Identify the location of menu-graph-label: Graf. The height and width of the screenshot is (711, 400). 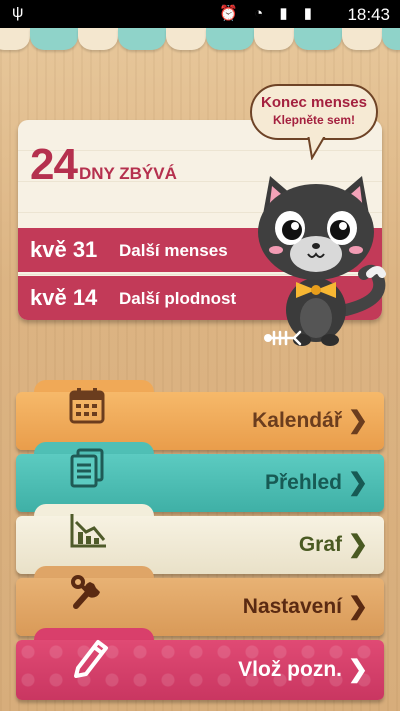
(320, 544).